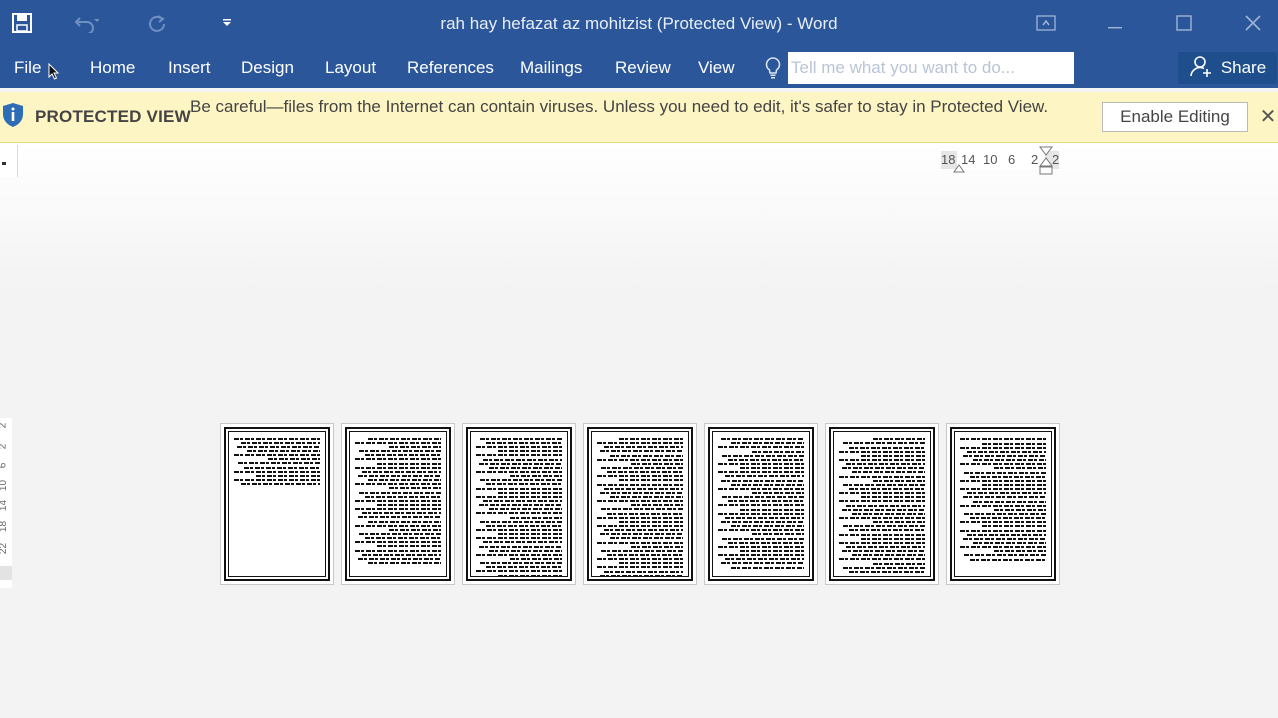 The height and width of the screenshot is (718, 1278). I want to click on tab-review: Review, so click(643, 68).